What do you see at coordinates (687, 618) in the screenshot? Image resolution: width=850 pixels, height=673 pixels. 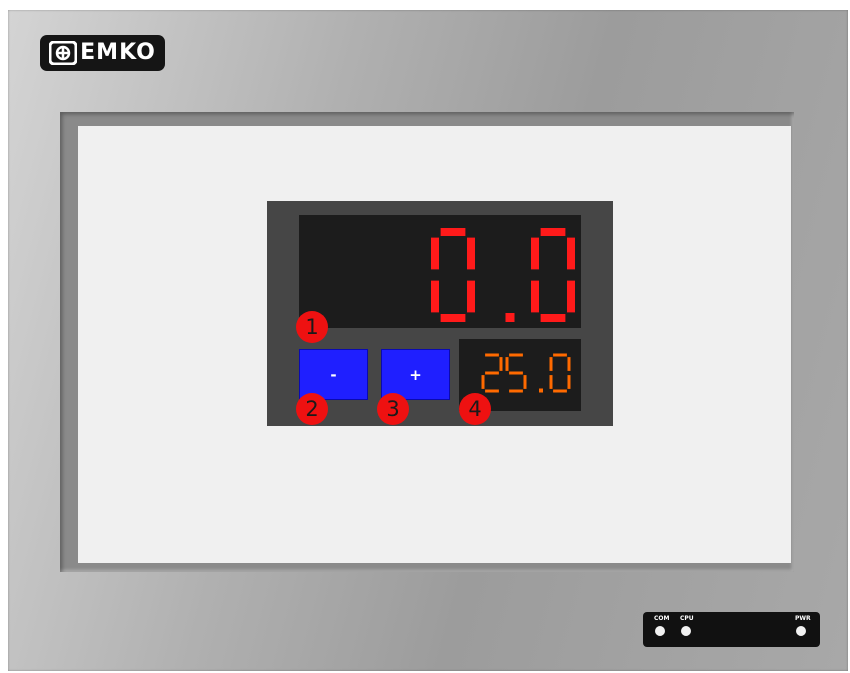 I see `cpu-led-label: CPU` at bounding box center [687, 618].